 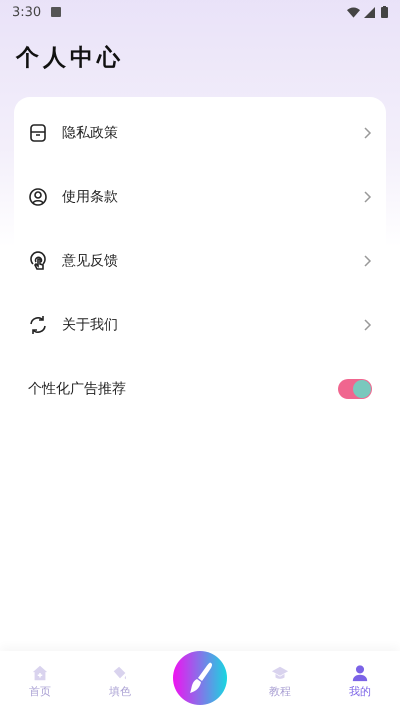 What do you see at coordinates (200, 197) in the screenshot?
I see `menu-item: 使用条款` at bounding box center [200, 197].